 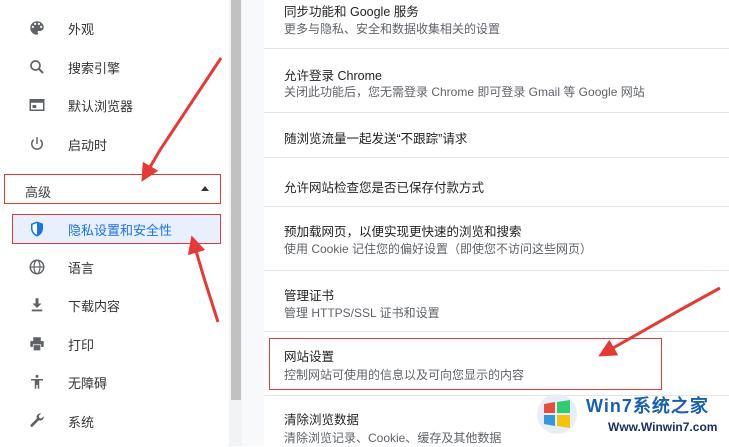 I want to click on watermark-url: Www.Winwin7.com, so click(x=663, y=427).